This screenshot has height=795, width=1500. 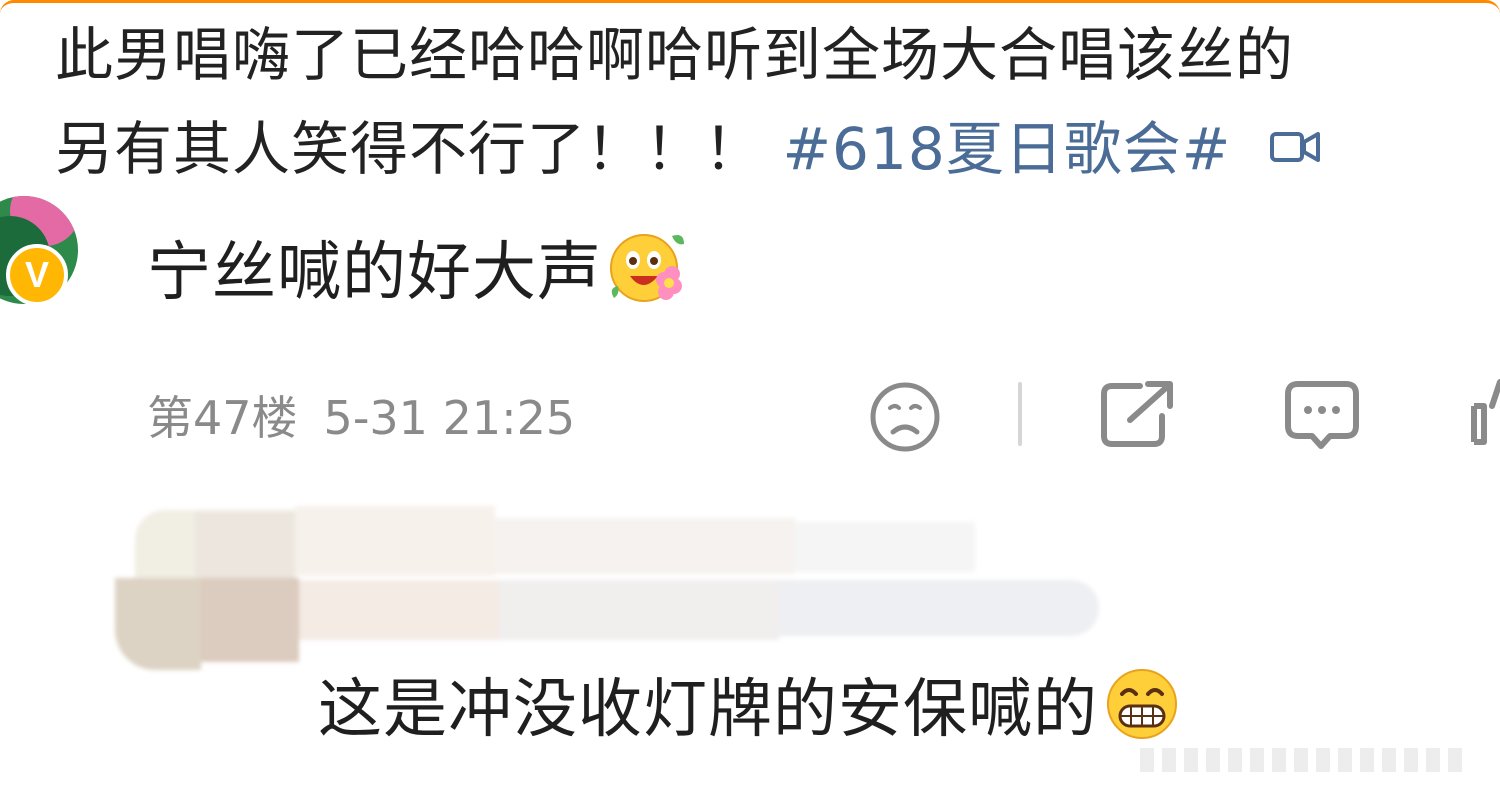 I want to click on post-text-line2: 另有其人笑得不行了！！！, so click(x=409, y=149).